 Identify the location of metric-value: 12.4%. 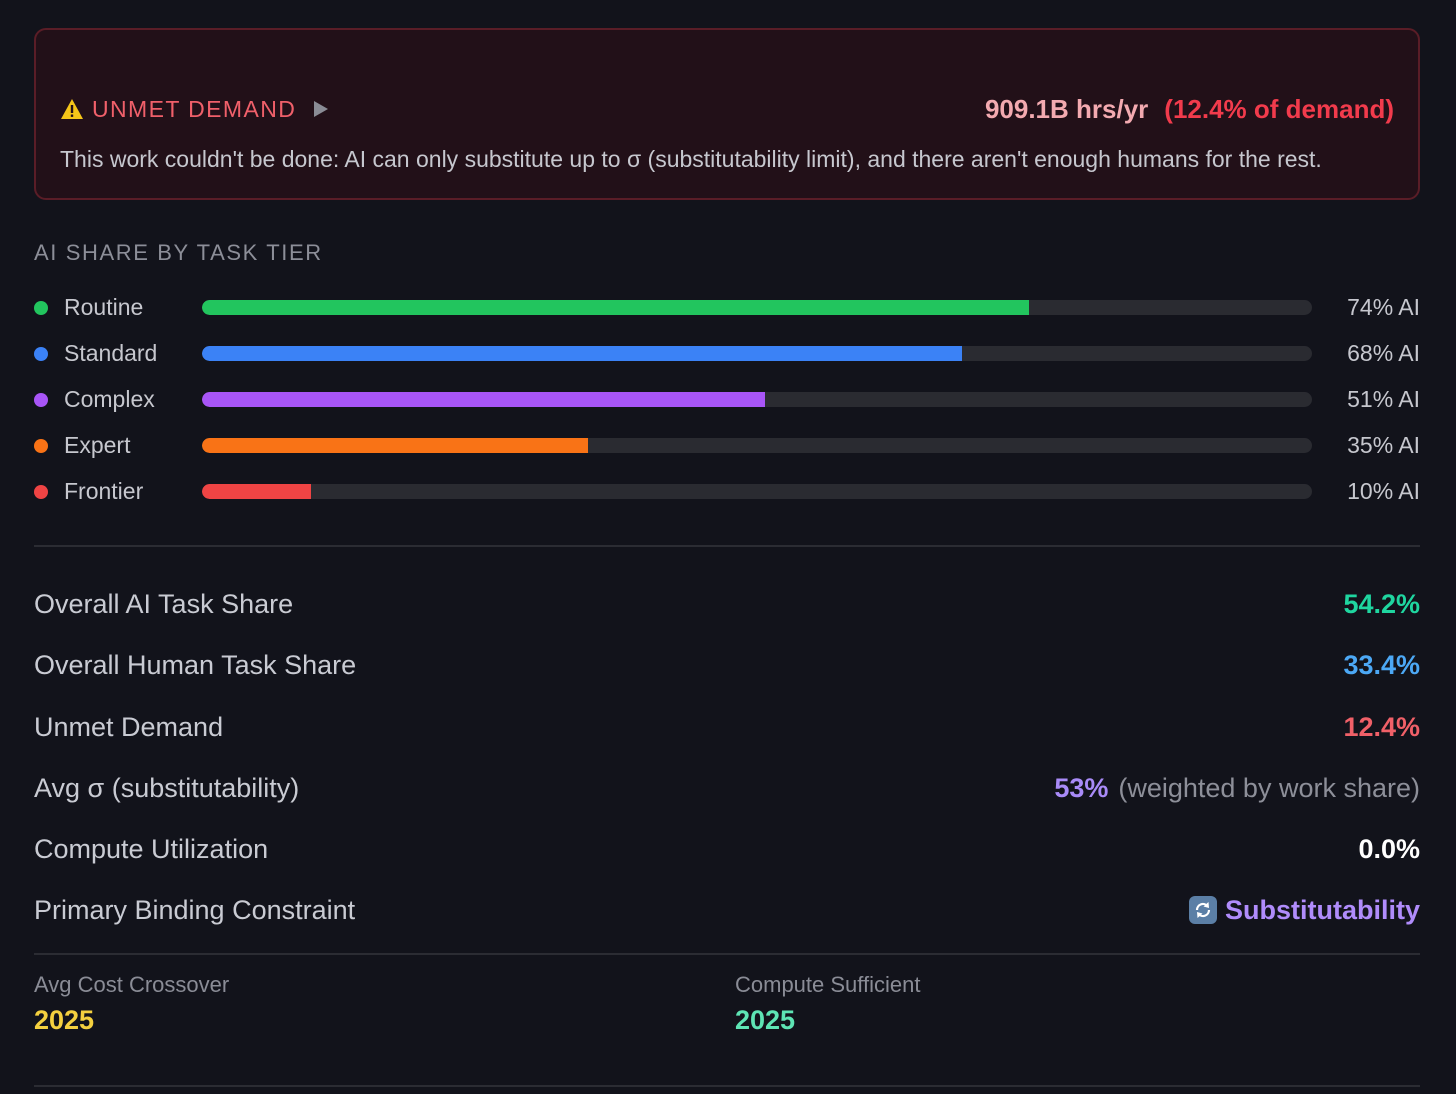
(1381, 726).